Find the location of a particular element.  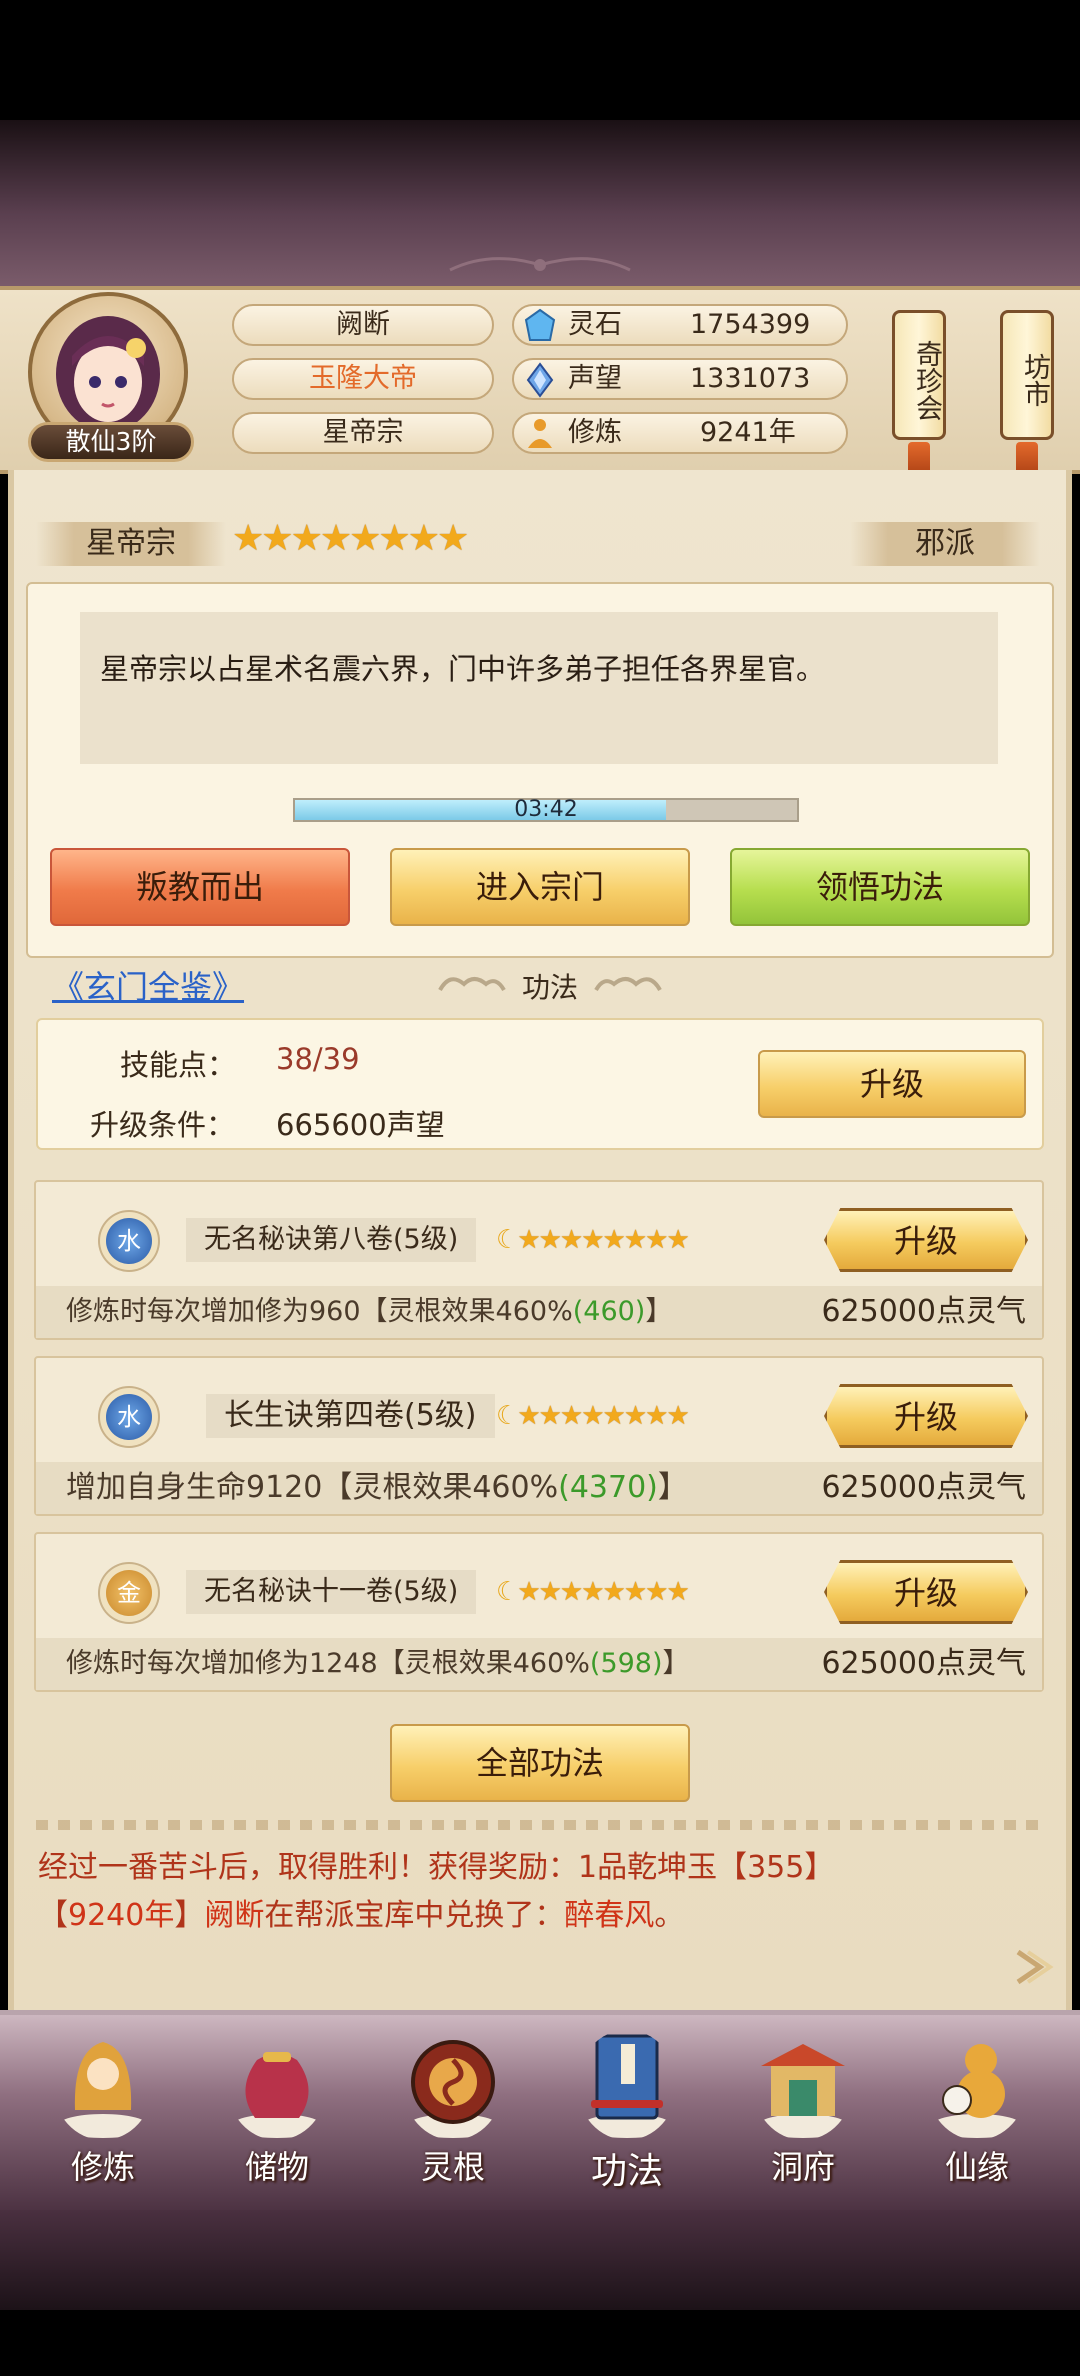

nav-cultivate: 修炼 is located at coordinates (103, 2120).